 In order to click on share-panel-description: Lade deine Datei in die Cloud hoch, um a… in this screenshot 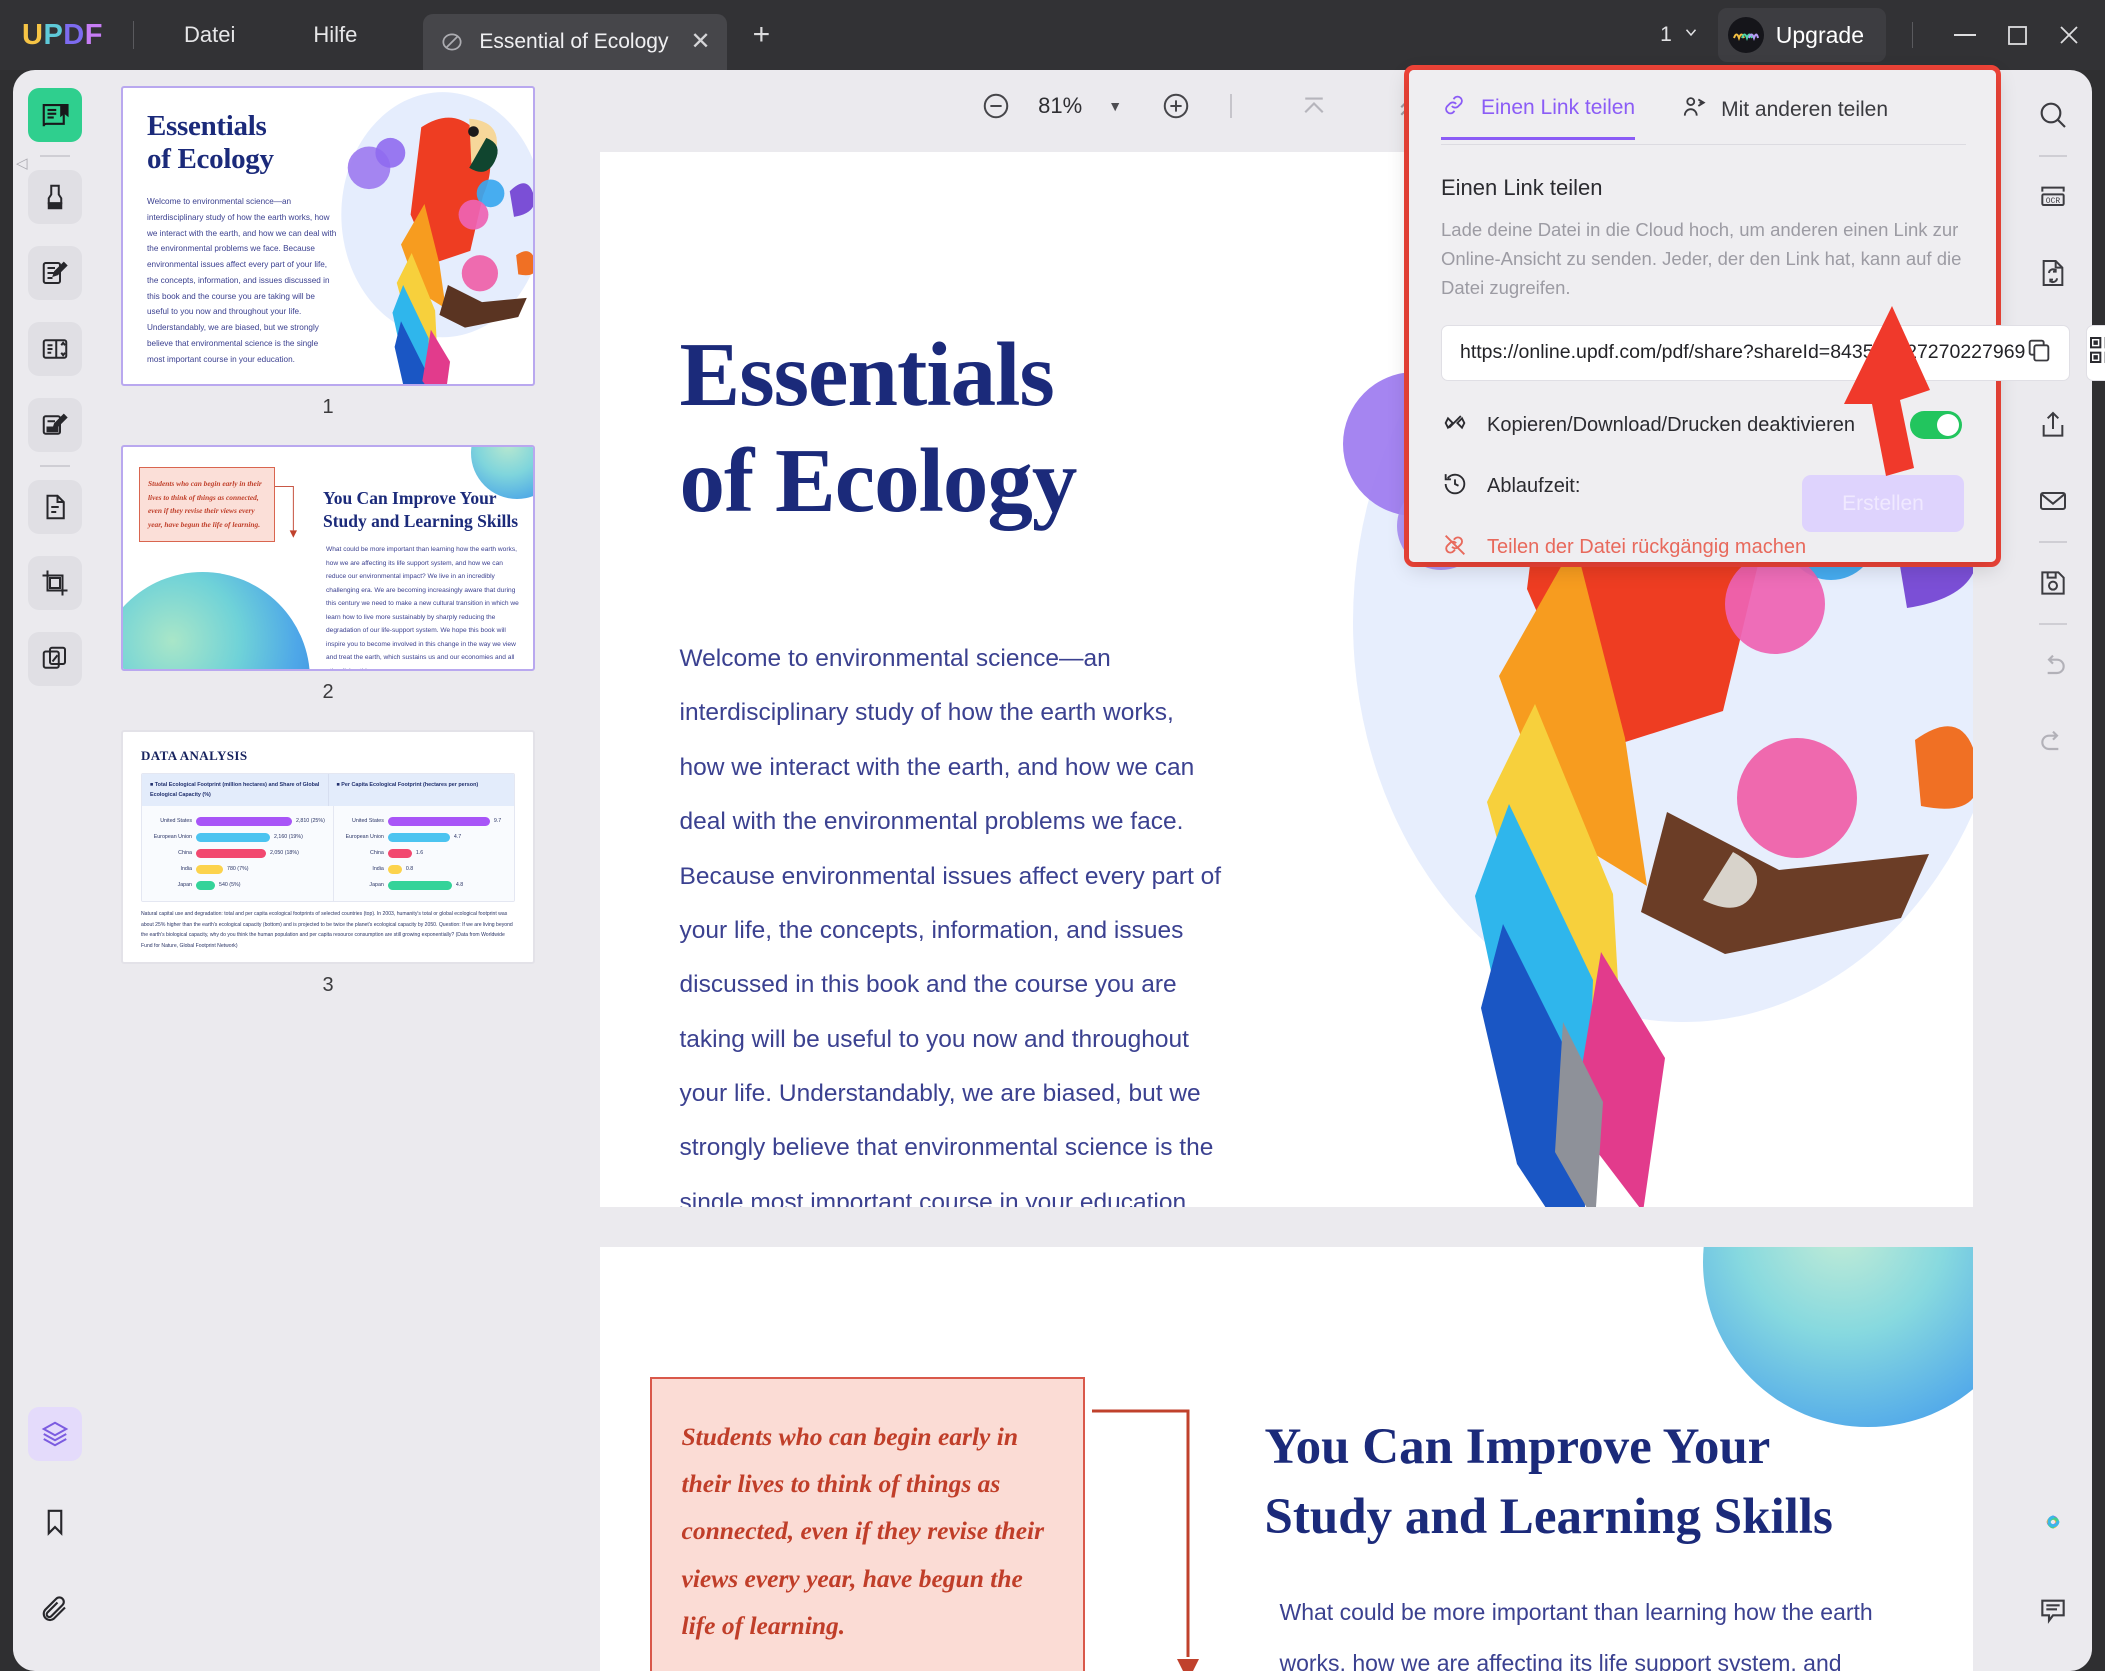, I will do `click(1701, 259)`.